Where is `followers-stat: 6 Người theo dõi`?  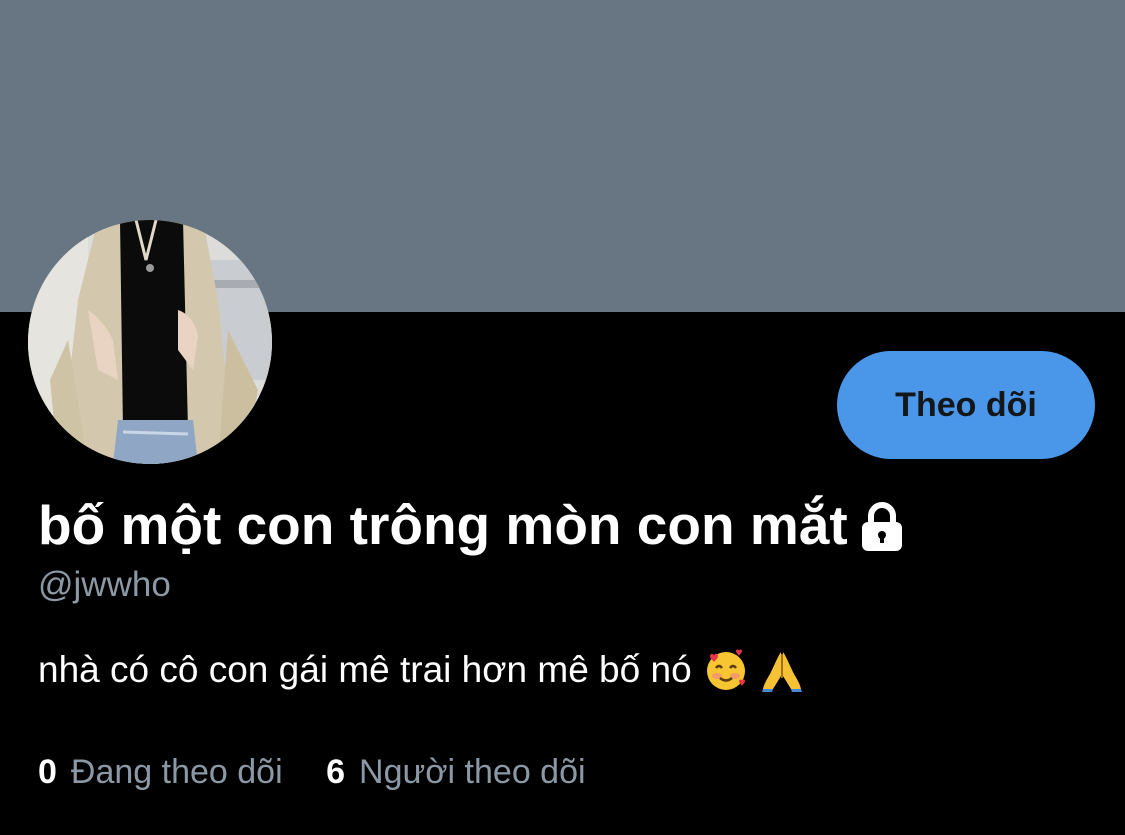 followers-stat: 6 Người theo dõi is located at coordinates (455, 772).